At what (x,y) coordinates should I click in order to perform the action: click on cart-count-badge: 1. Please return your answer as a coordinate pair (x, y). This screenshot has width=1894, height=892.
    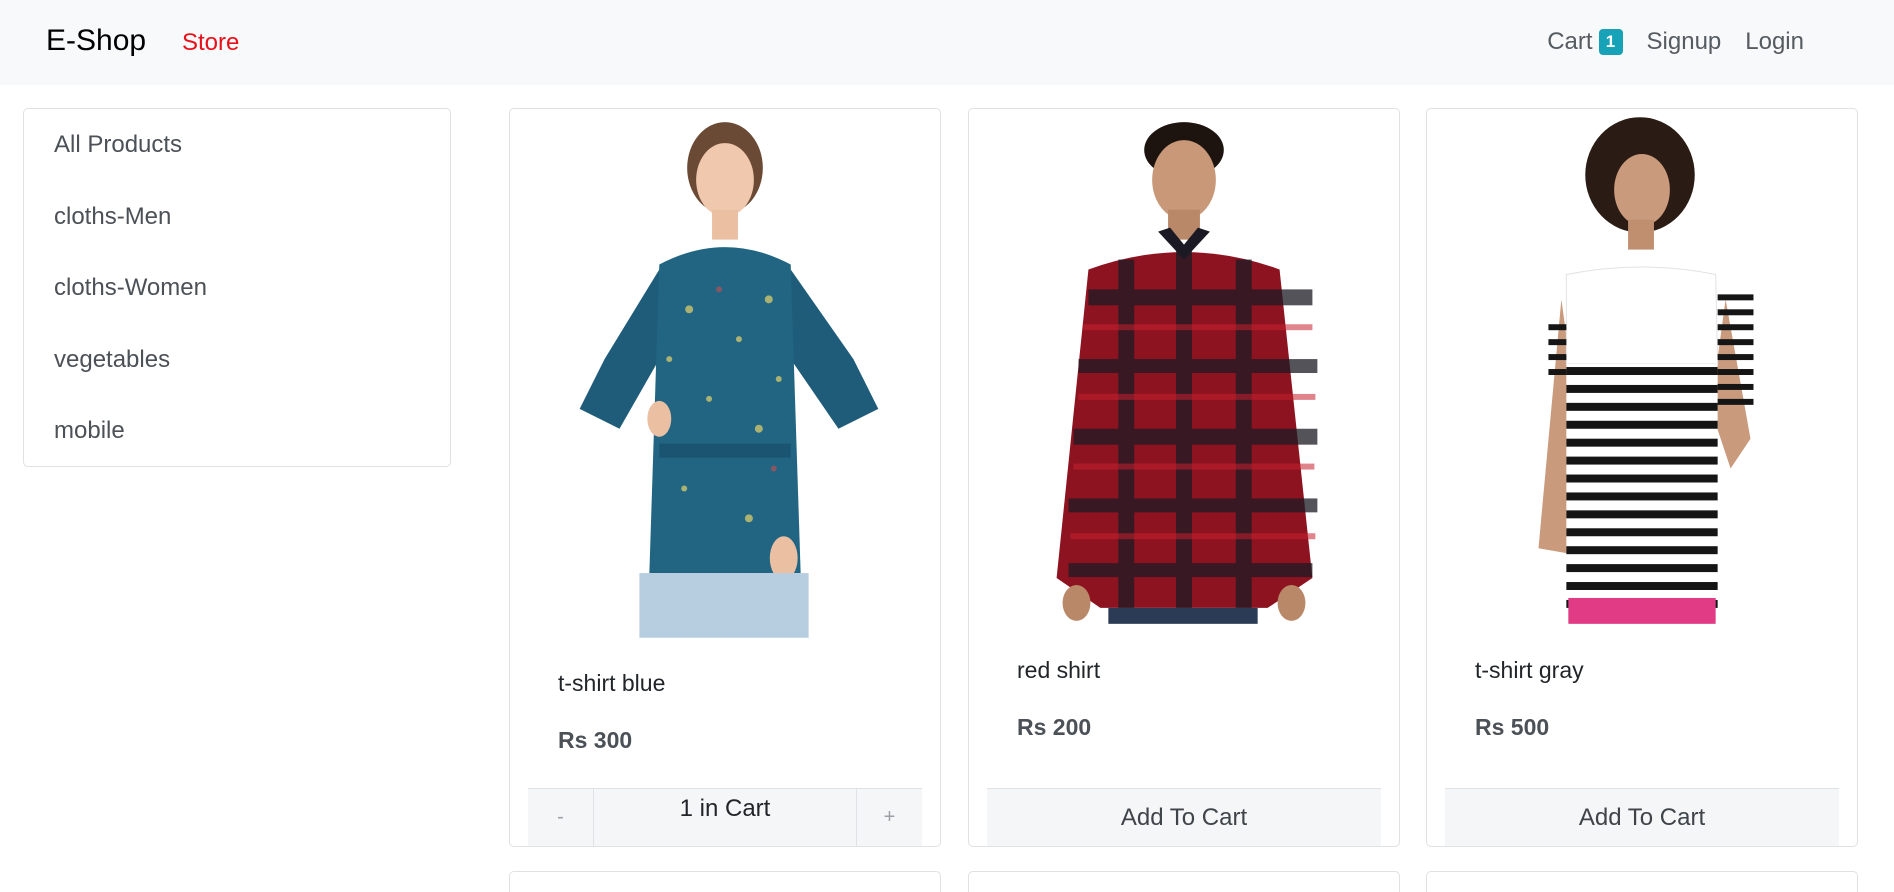
    Looking at the image, I should click on (1610, 42).